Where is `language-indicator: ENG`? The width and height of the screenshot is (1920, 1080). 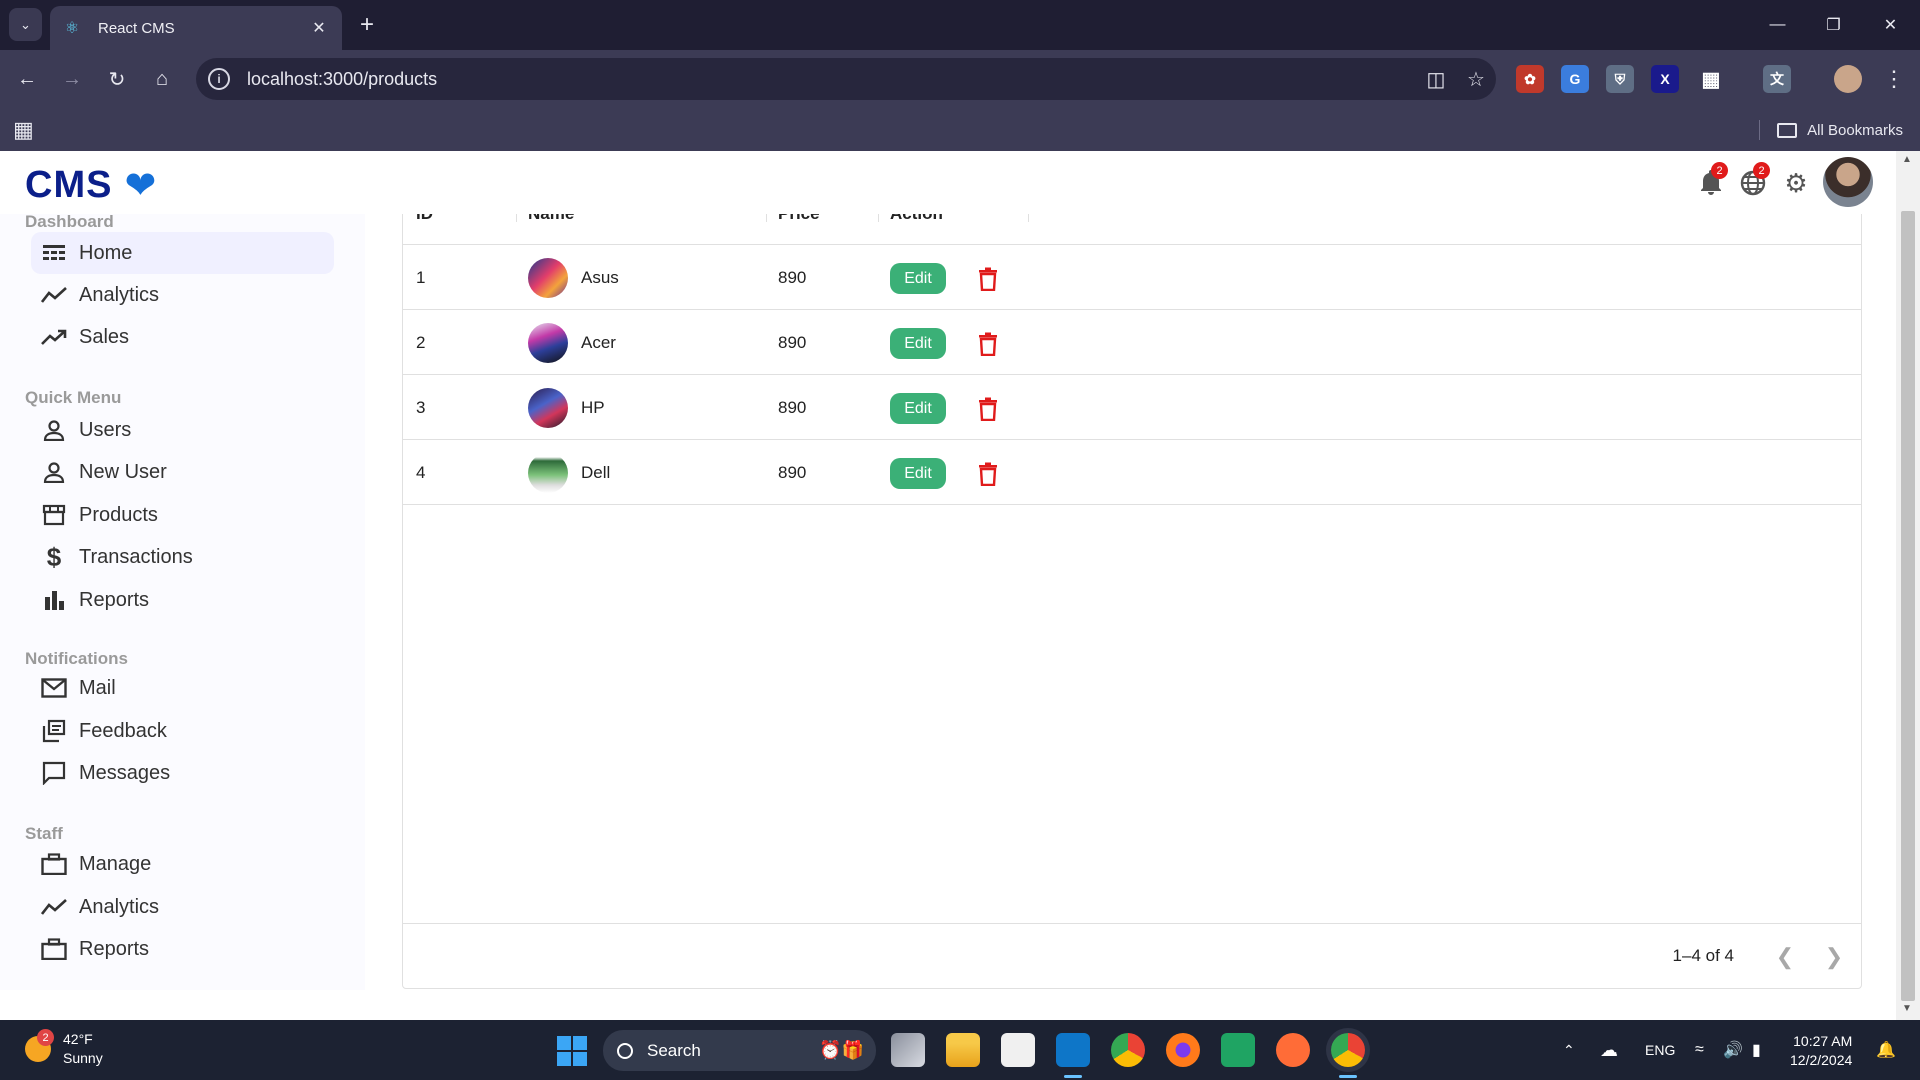
language-indicator: ENG is located at coordinates (1660, 1050).